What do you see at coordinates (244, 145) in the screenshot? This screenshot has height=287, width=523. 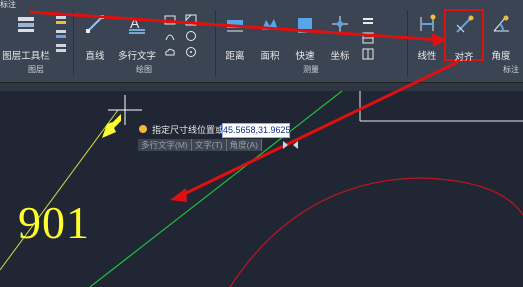 I see `option-angle: 角度(A)` at bounding box center [244, 145].